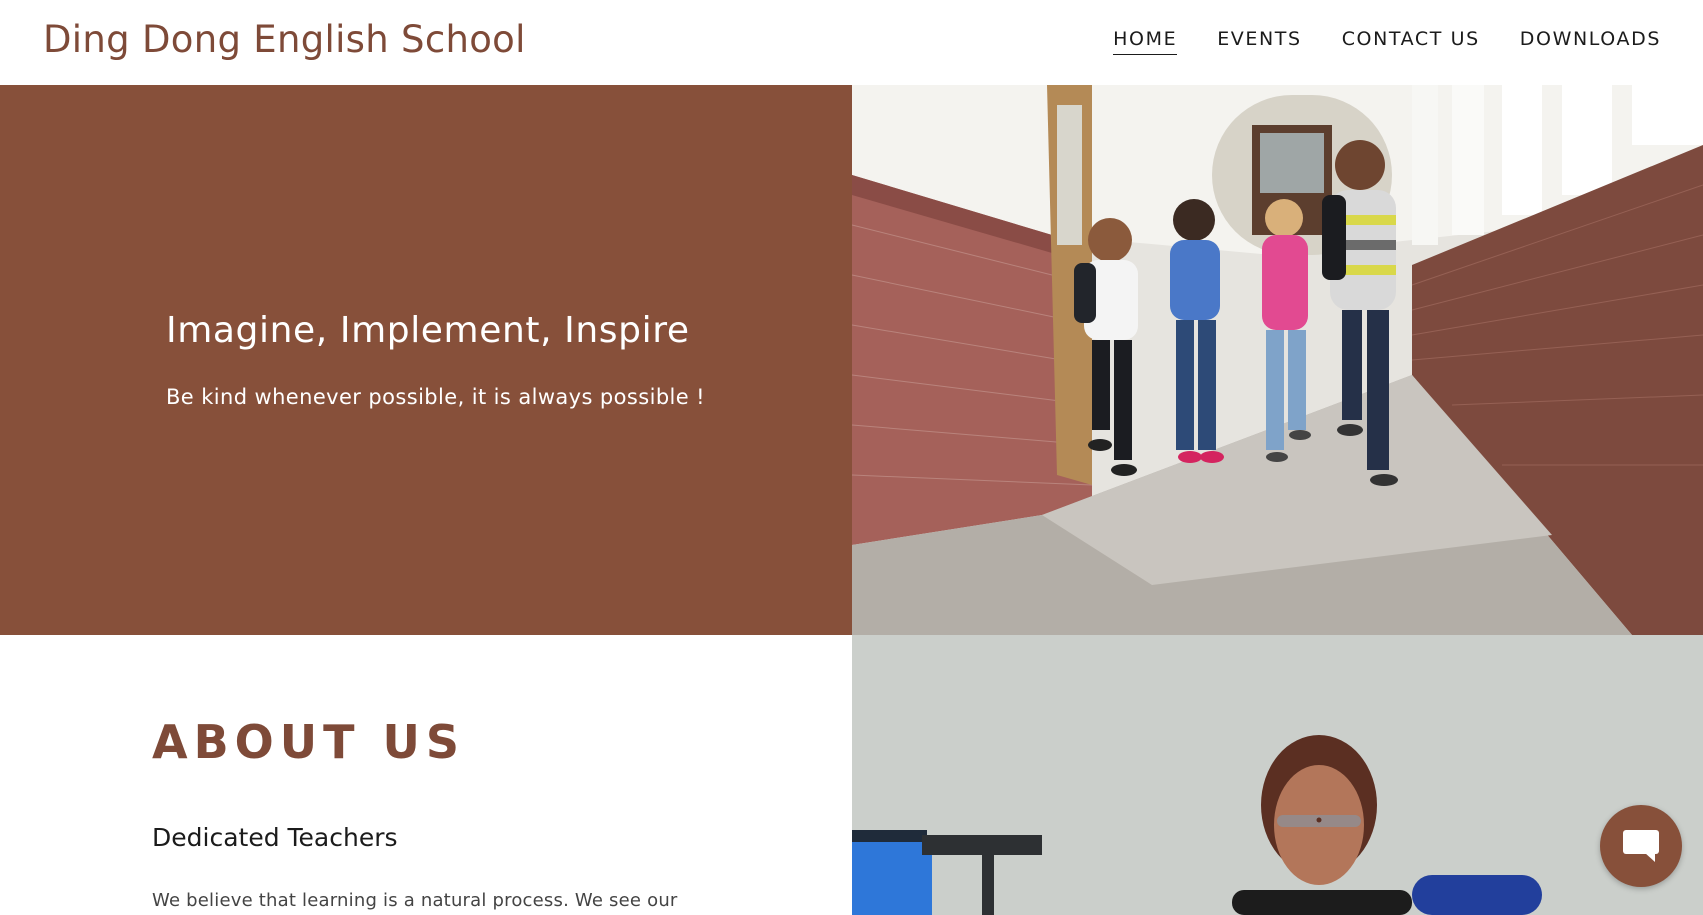 Image resolution: width=1703 pixels, height=915 pixels. What do you see at coordinates (428, 330) in the screenshot?
I see `hero-title: Imagine, Implement, Inspire` at bounding box center [428, 330].